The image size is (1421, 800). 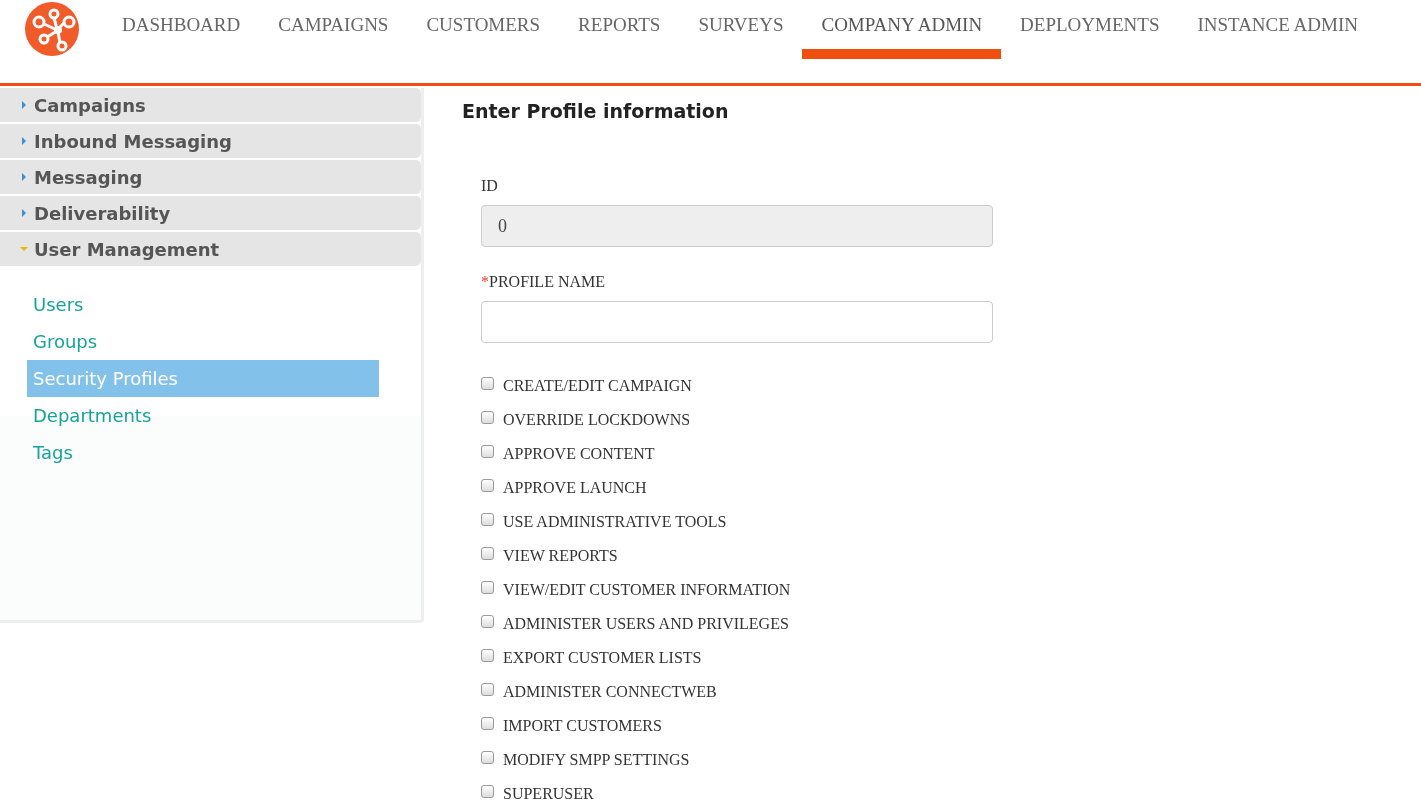 What do you see at coordinates (582, 726) in the screenshot?
I see `checkbox-label: IMPORT CUSTOMERS` at bounding box center [582, 726].